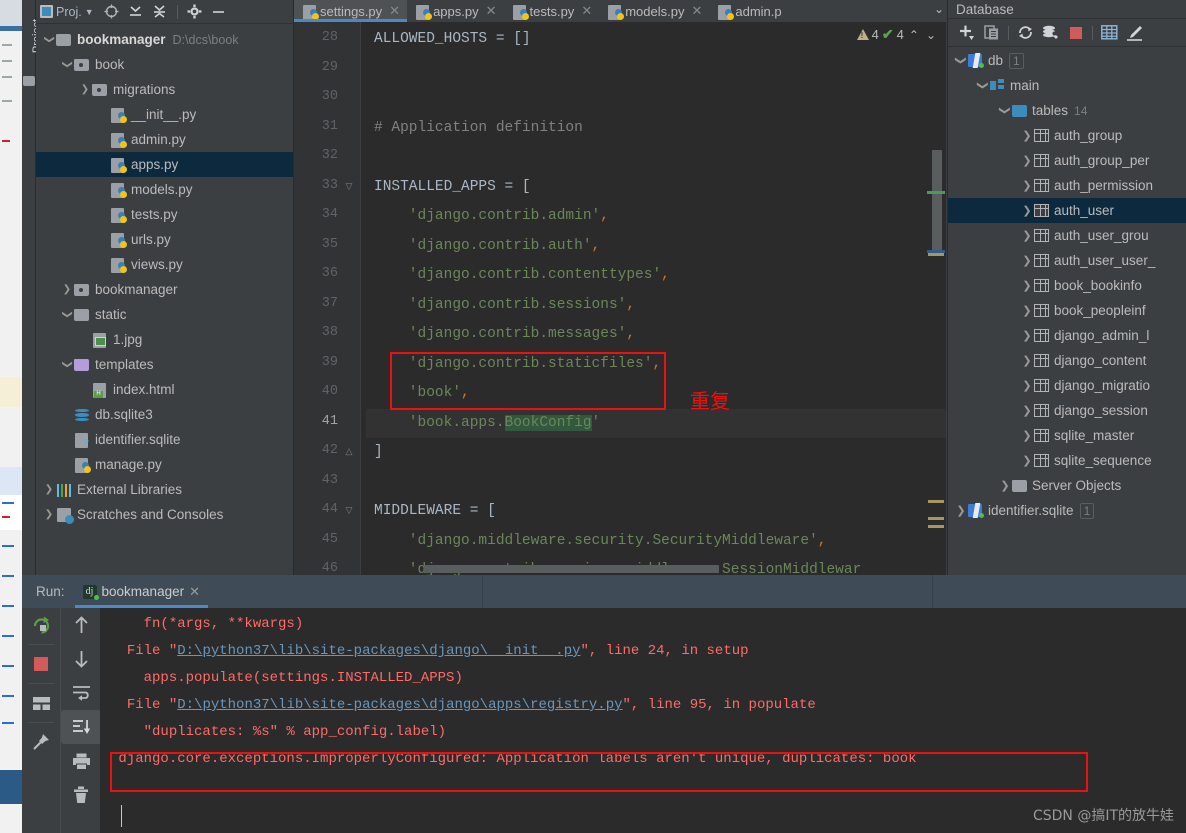 Image resolution: width=1186 pixels, height=833 pixels. What do you see at coordinates (164, 264) in the screenshot?
I see `project-tree-item: views.py` at bounding box center [164, 264].